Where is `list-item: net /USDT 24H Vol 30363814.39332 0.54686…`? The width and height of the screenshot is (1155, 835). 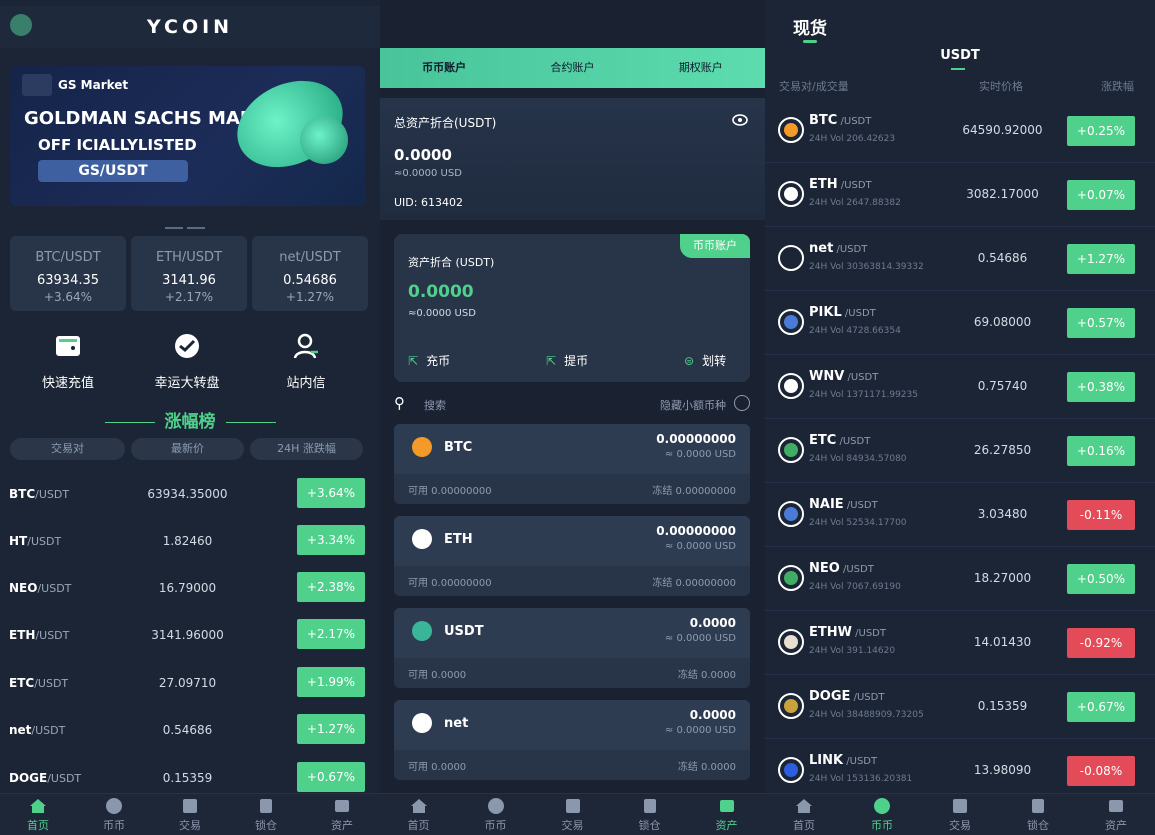
list-item: net /USDT 24H Vol 30363814.39332 0.54686… is located at coordinates (960, 259).